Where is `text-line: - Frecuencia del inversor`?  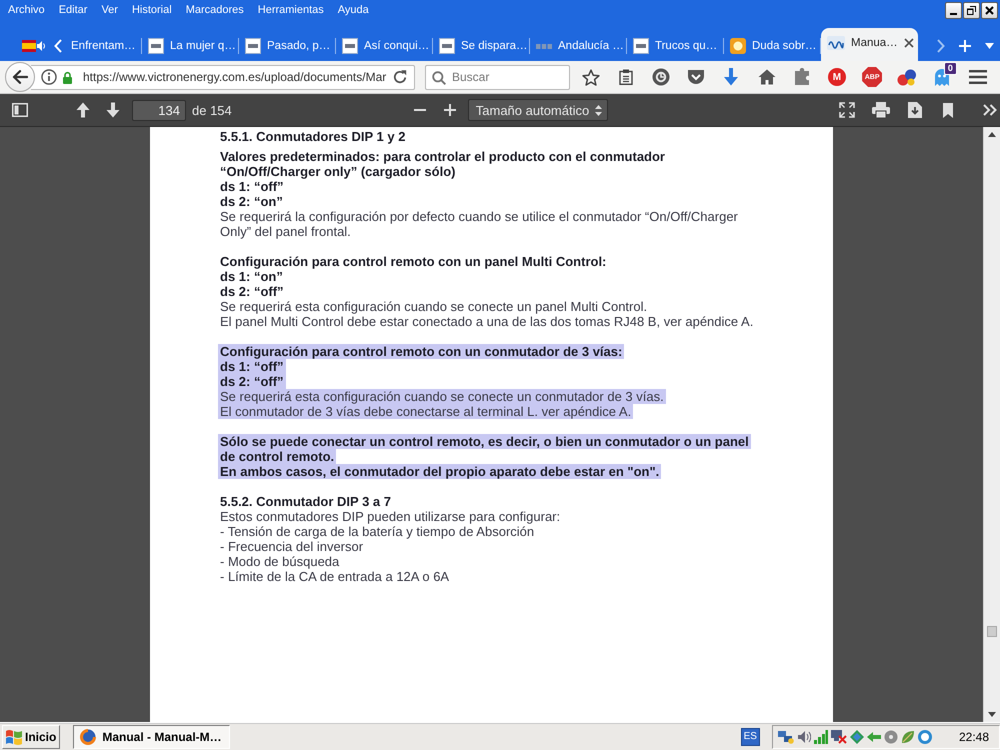 text-line: - Frecuencia del inversor is located at coordinates (291, 546).